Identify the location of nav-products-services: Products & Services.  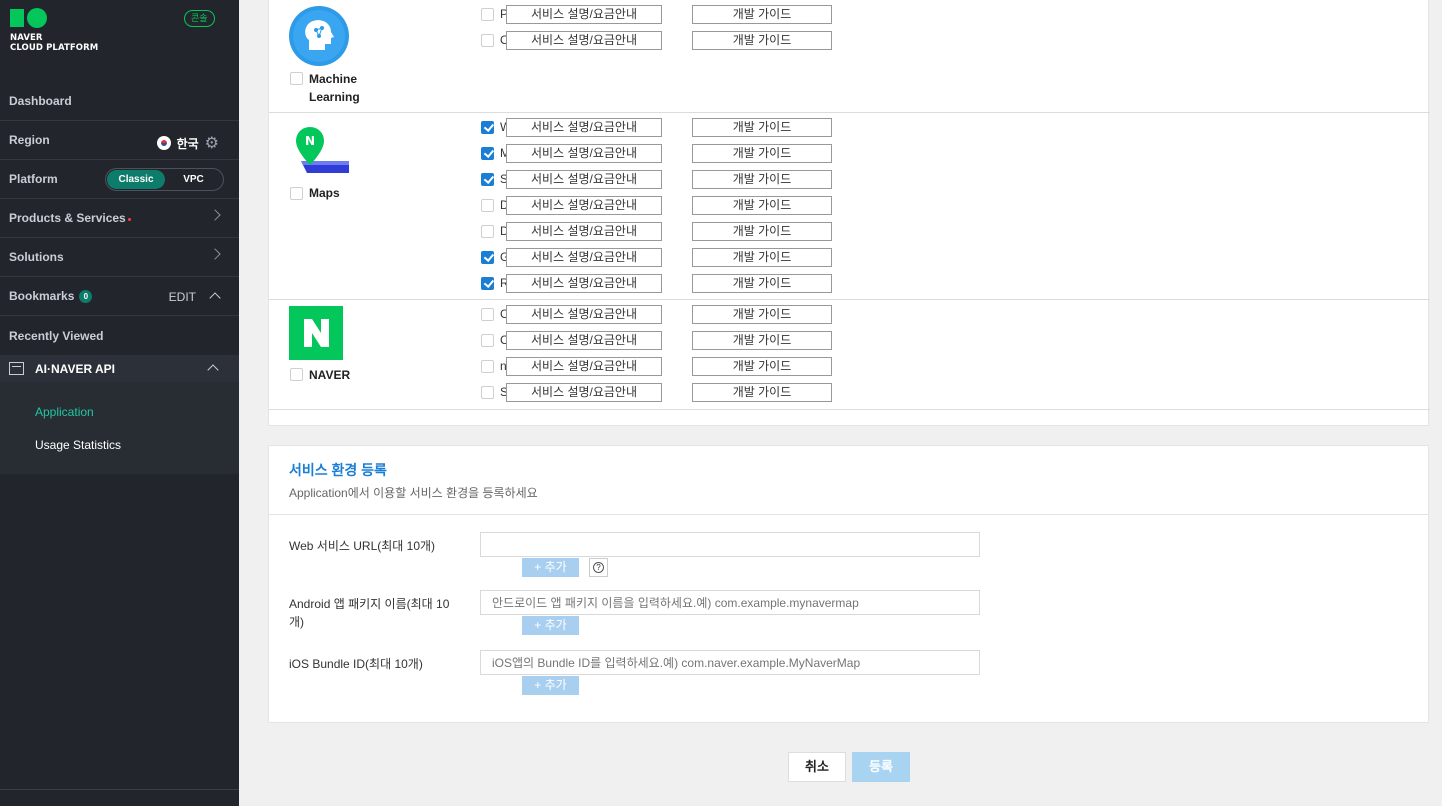
(119, 218).